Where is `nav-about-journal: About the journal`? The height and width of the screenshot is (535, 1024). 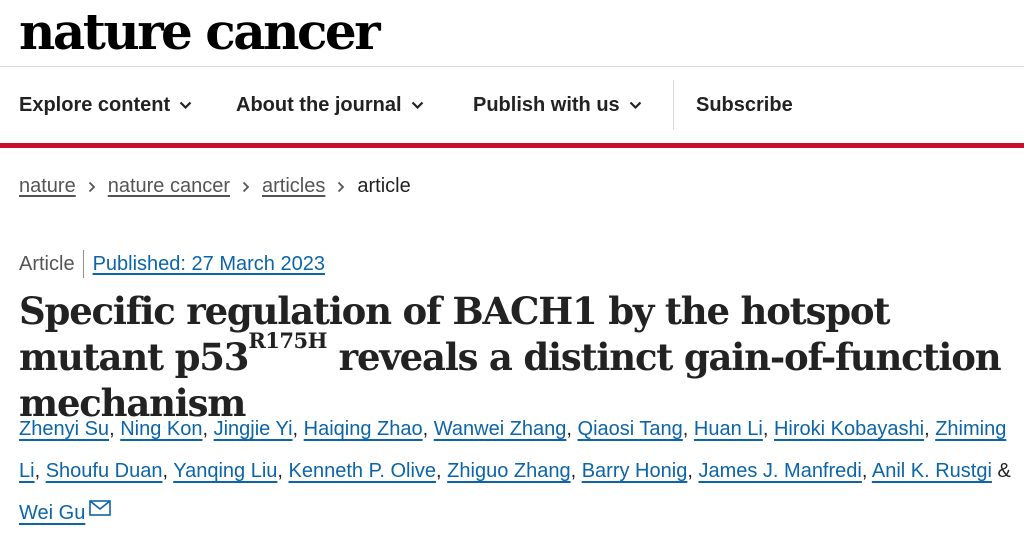 nav-about-journal: About the journal is located at coordinates (330, 105).